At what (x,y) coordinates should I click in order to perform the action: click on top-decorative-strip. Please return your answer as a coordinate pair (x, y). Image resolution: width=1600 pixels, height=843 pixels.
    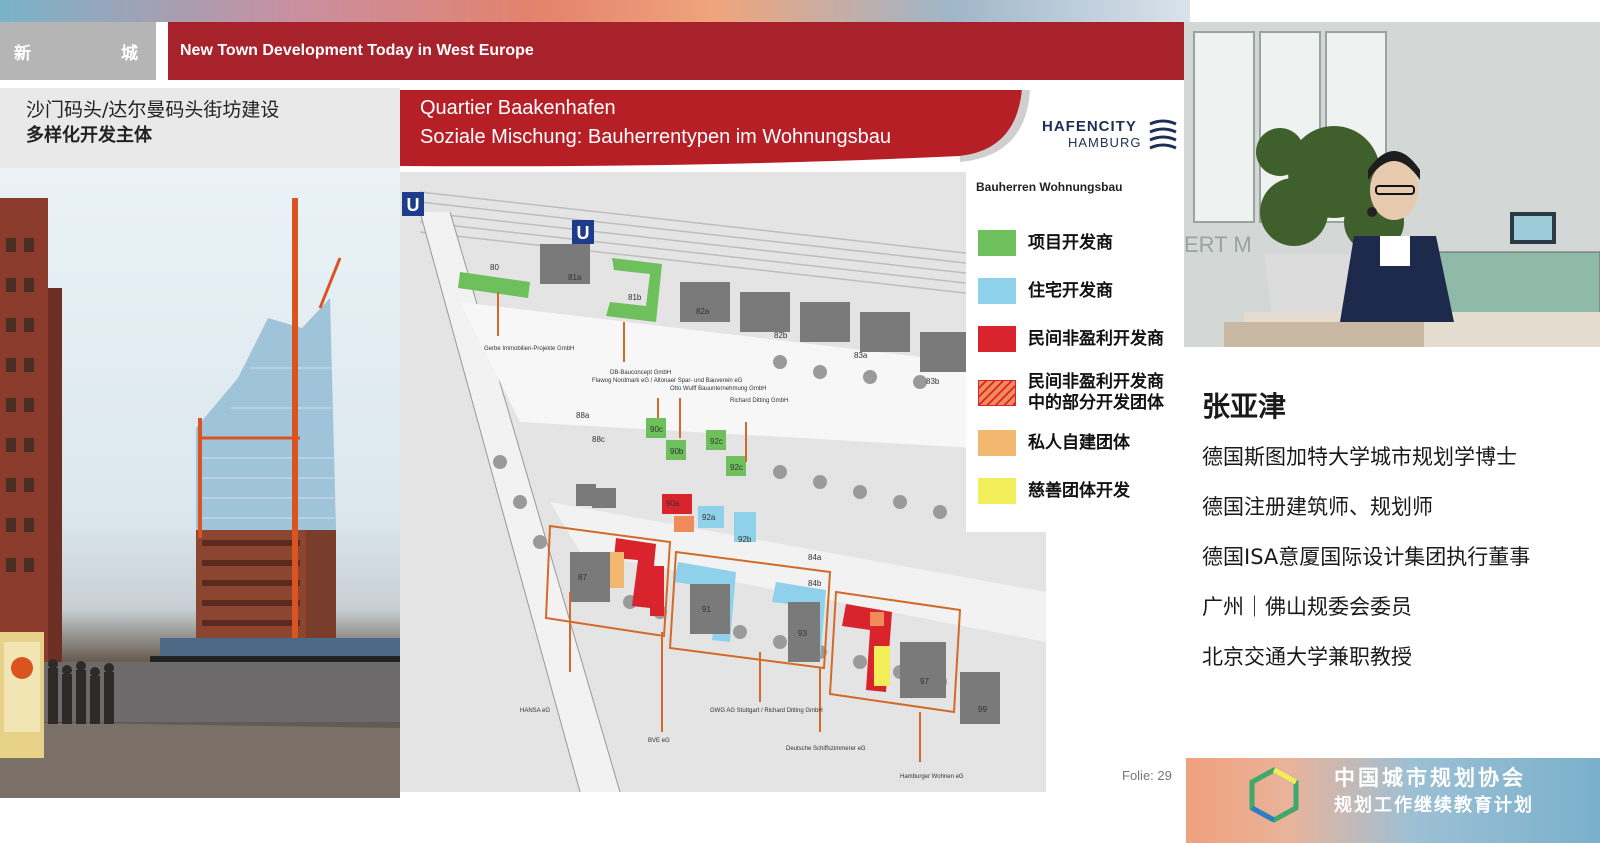
    Looking at the image, I should click on (595, 11).